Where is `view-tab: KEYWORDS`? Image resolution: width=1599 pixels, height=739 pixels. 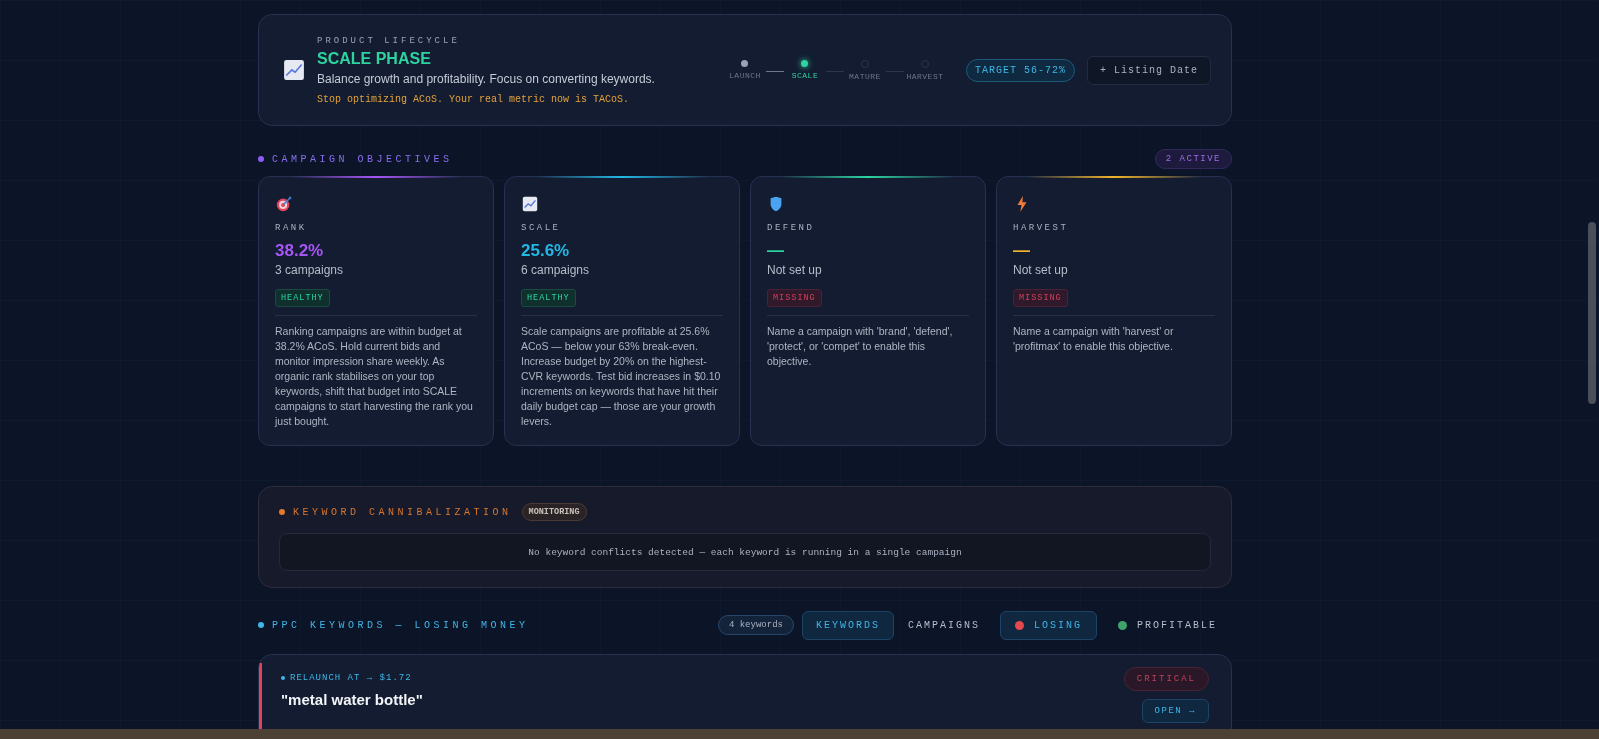 view-tab: KEYWORDS is located at coordinates (847, 625).